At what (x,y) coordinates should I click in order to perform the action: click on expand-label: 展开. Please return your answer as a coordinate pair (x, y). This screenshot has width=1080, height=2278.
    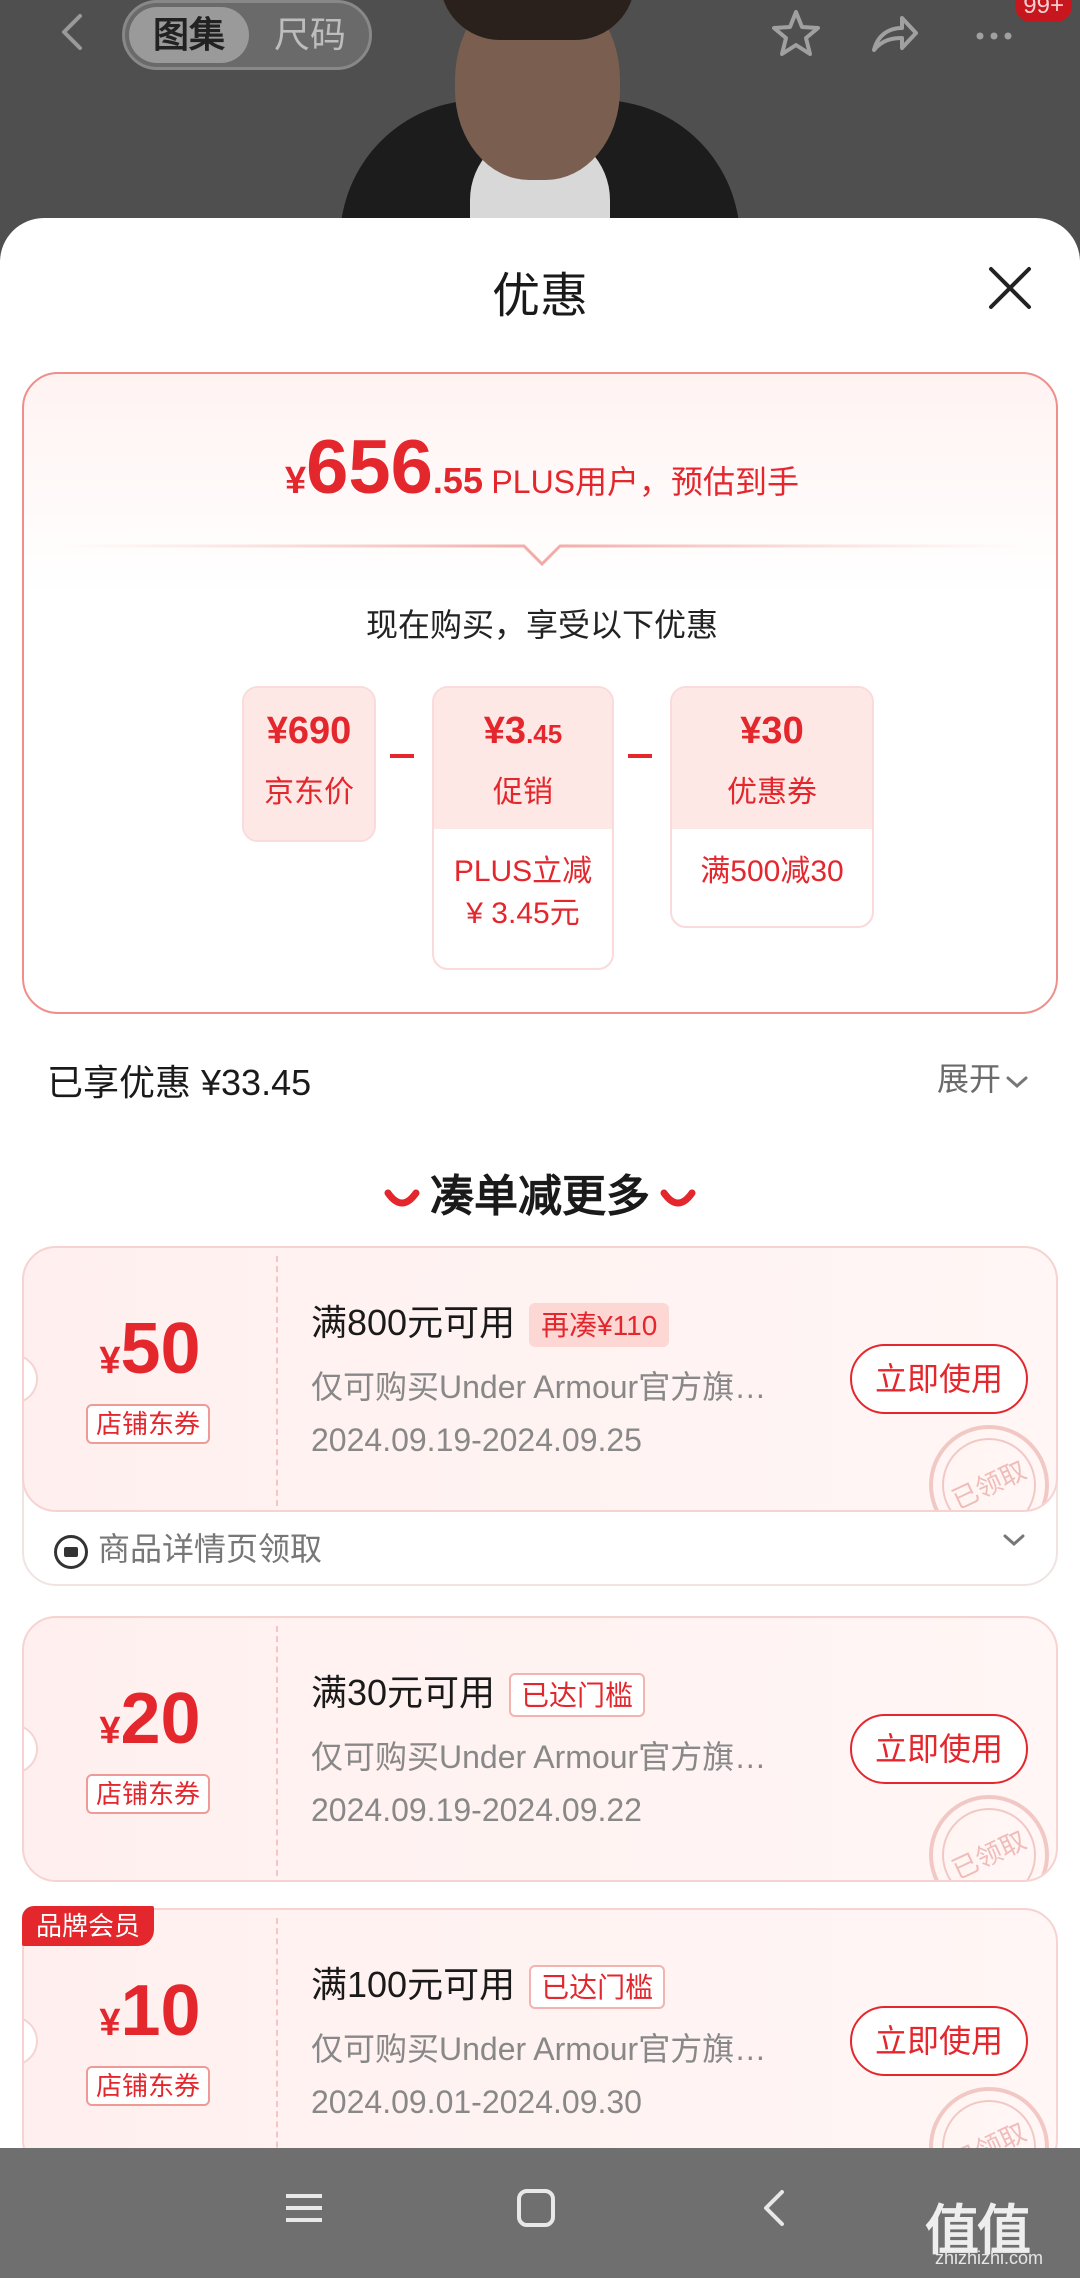
    Looking at the image, I should click on (969, 1079).